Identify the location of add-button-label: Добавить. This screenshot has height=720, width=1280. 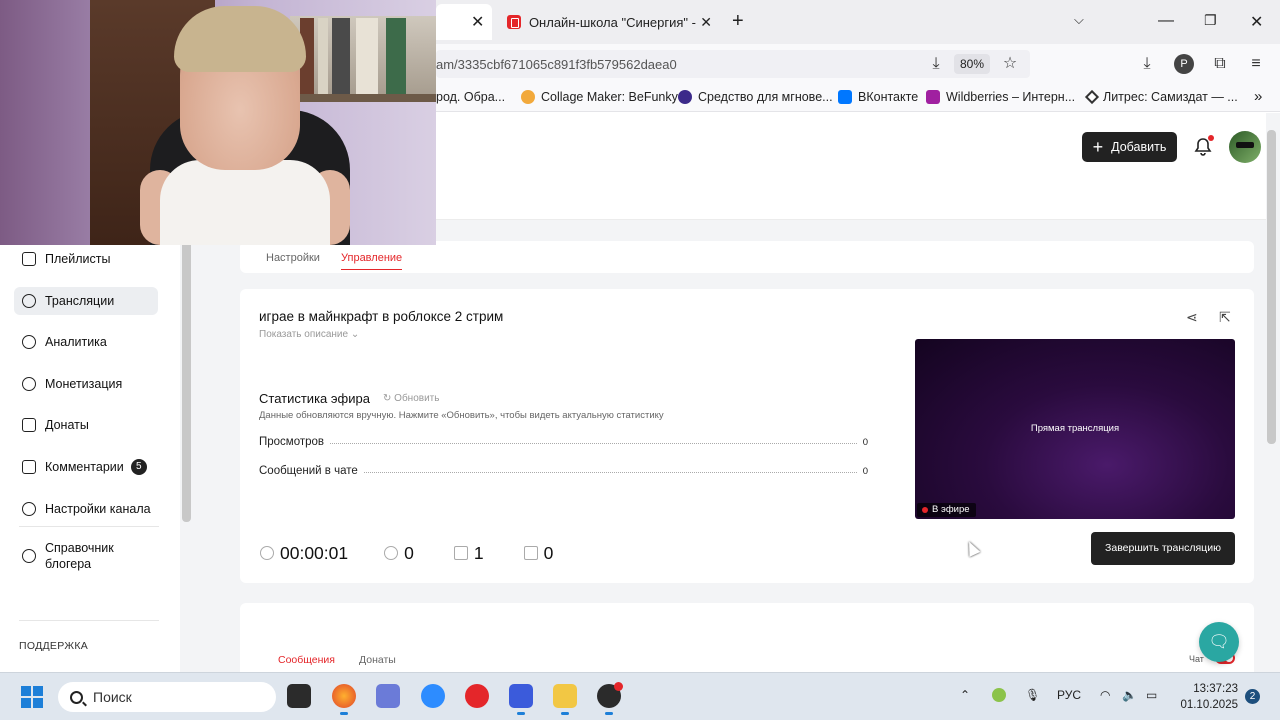
(1139, 147).